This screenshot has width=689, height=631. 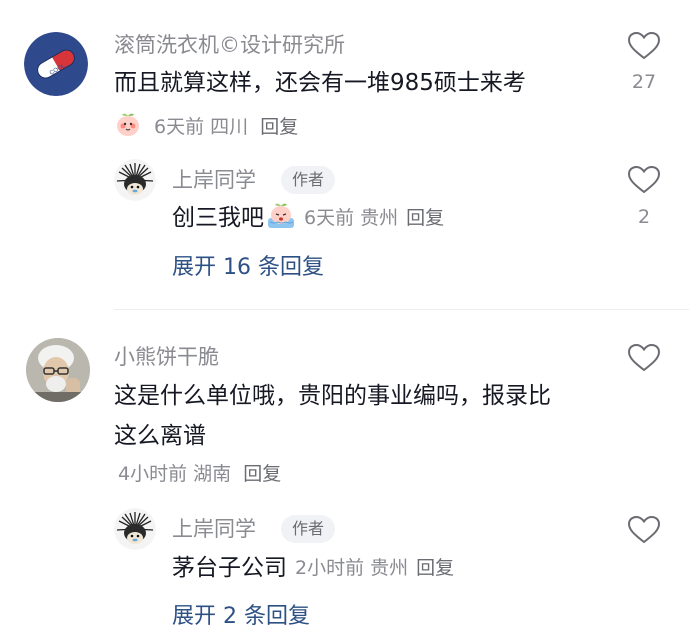 I want to click on like-count: 27, so click(x=644, y=82).